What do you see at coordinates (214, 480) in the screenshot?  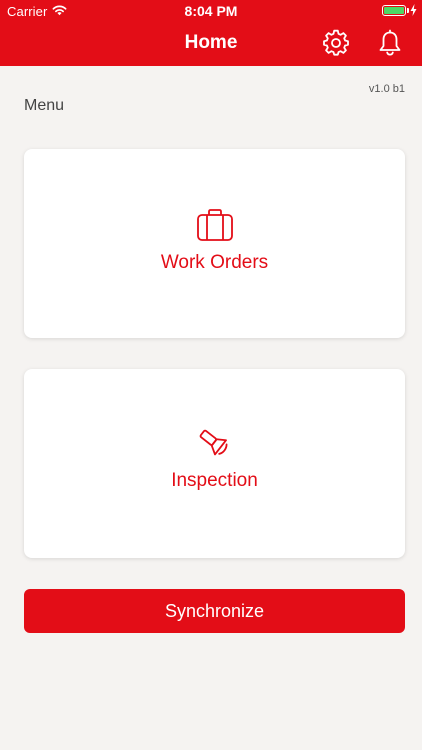 I see `inspection-label: Inspection` at bounding box center [214, 480].